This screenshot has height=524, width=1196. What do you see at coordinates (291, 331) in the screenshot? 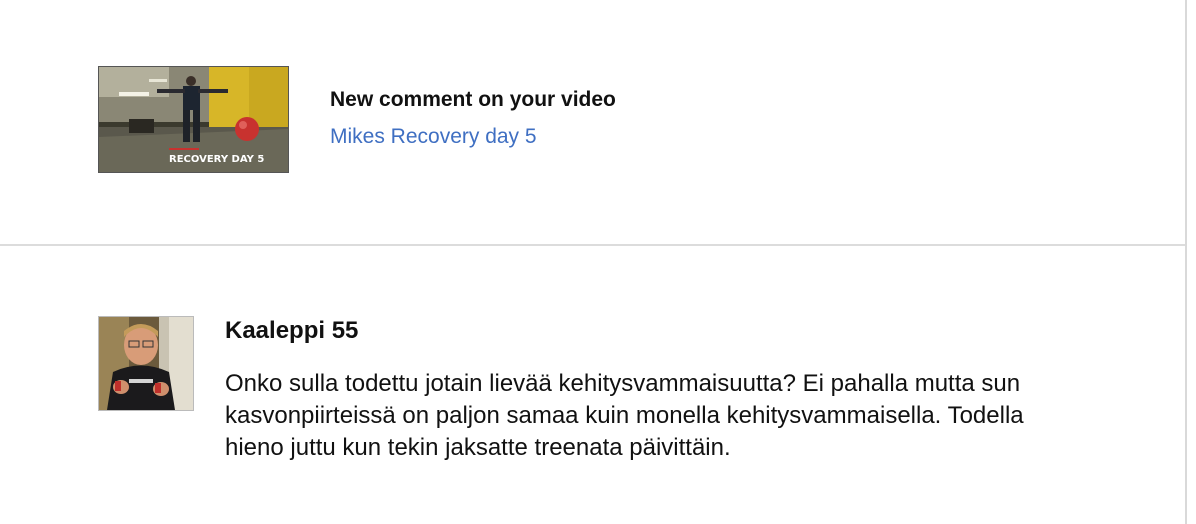
I see `comment-author: Kaaleppi 55` at bounding box center [291, 331].